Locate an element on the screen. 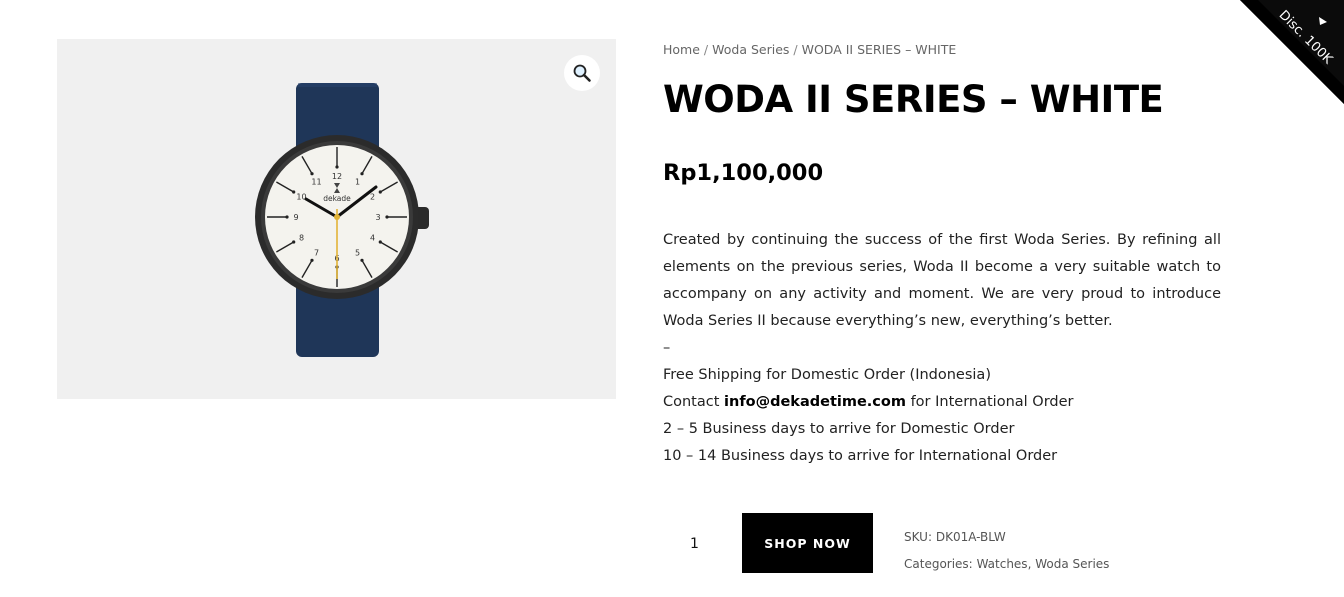  watch-numeral: 3 is located at coordinates (377, 217).